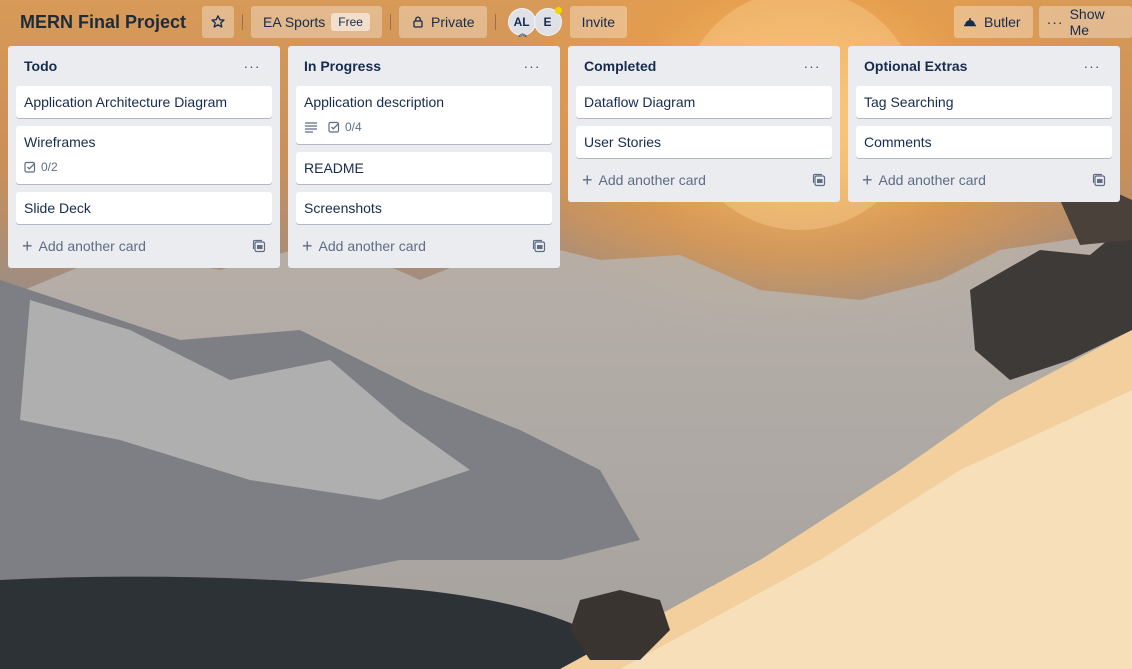  Describe the element at coordinates (522, 33) in the screenshot. I see `admin-chevron-icon: ︽` at that location.